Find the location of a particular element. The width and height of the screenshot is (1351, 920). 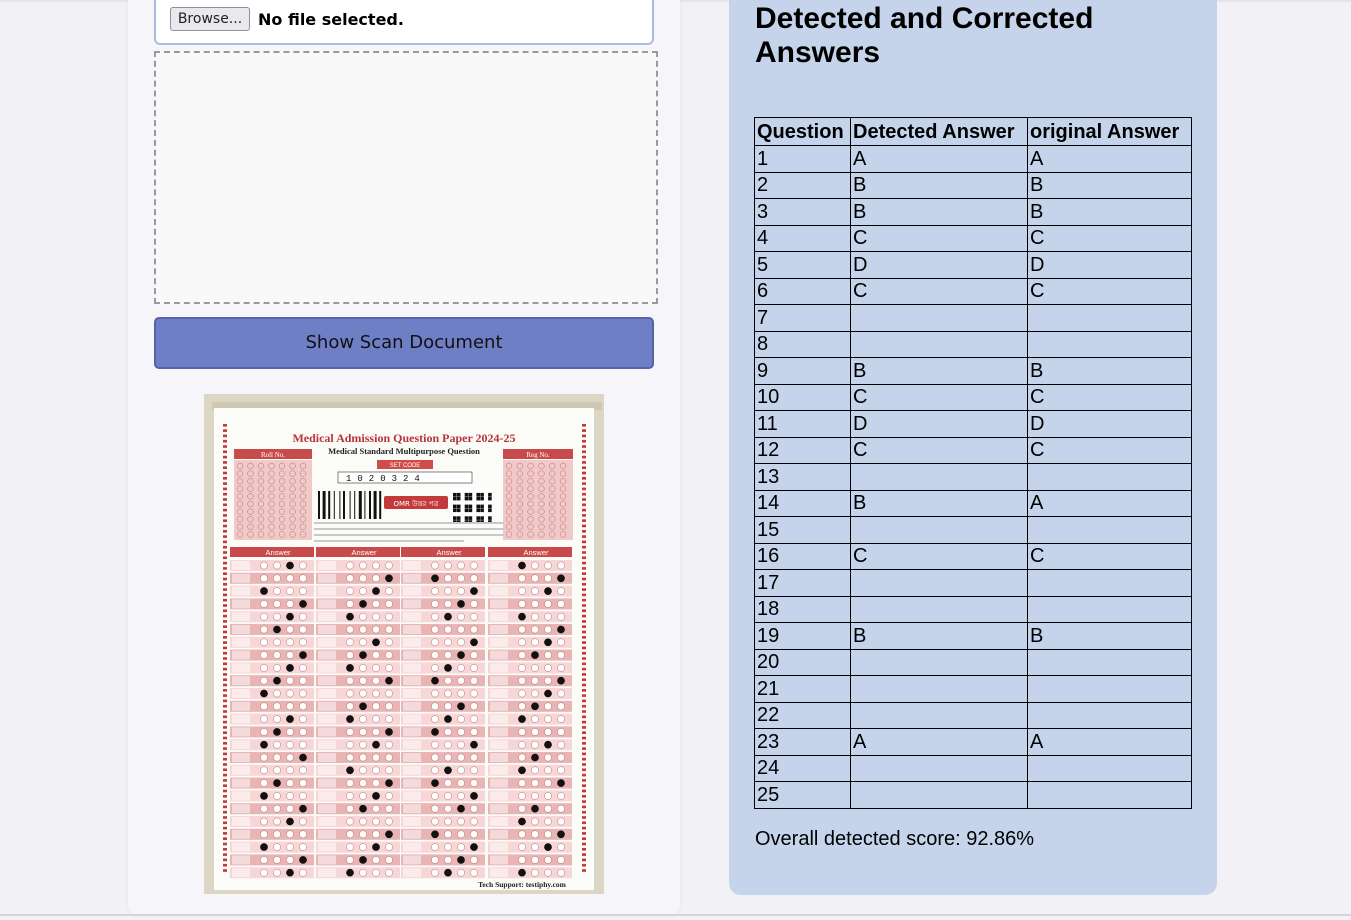

question-number-cell: 9 is located at coordinates (802, 371).